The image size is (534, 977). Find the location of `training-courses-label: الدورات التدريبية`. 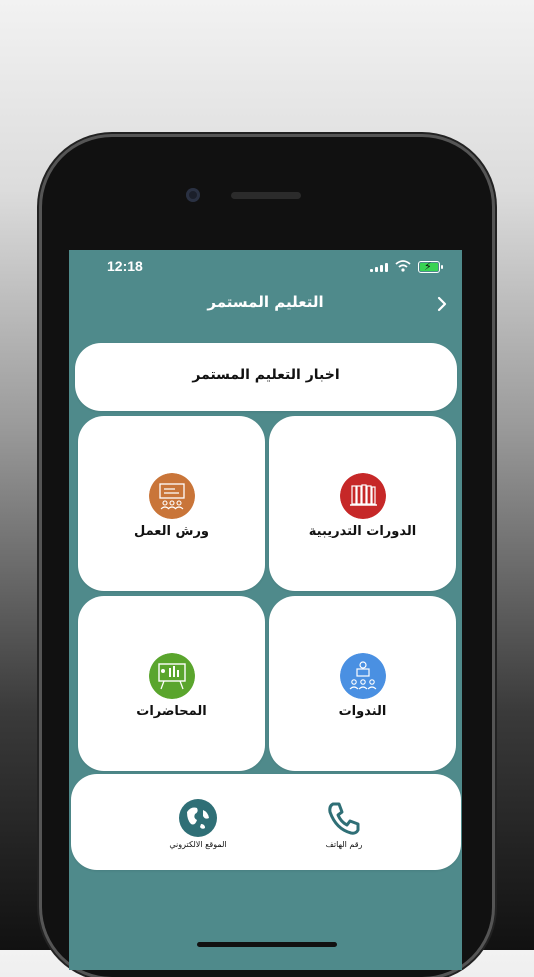

training-courses-label: الدورات التدريبية is located at coordinates (362, 531).